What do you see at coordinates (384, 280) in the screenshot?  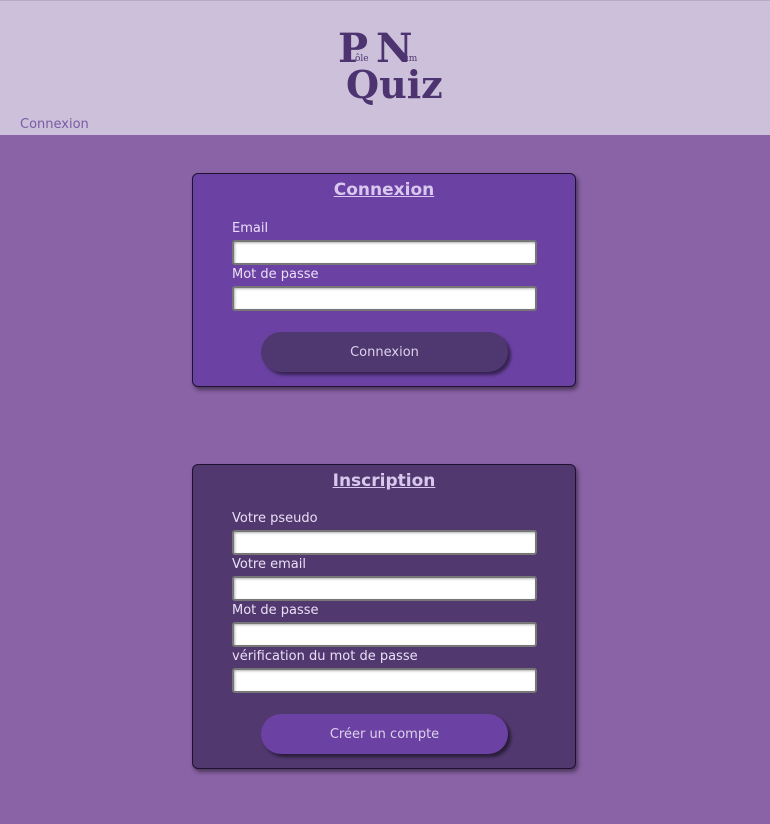 I see `login-form: Connexion Email Mot de passe Connexion` at bounding box center [384, 280].